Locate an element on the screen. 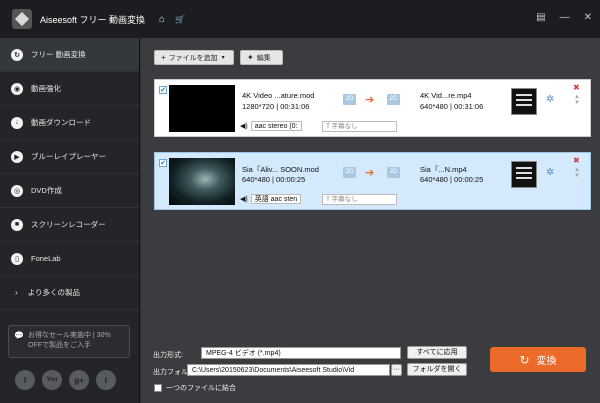 This screenshot has height=403, width=600. merge-checkbox-box is located at coordinates (158, 388).